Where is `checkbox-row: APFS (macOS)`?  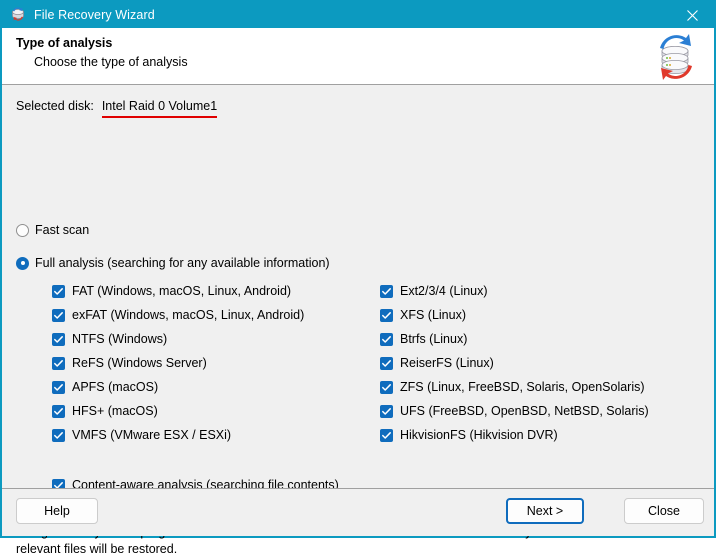 checkbox-row: APFS (macOS) is located at coordinates (178, 387).